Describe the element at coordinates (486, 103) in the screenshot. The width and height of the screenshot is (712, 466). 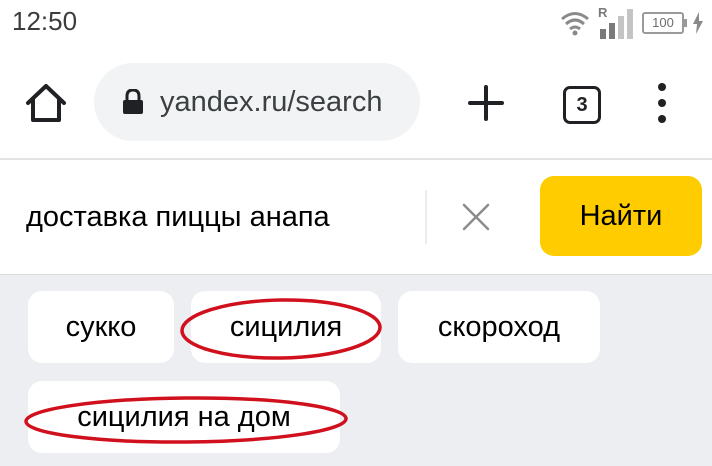
I see `plus-icon` at that location.